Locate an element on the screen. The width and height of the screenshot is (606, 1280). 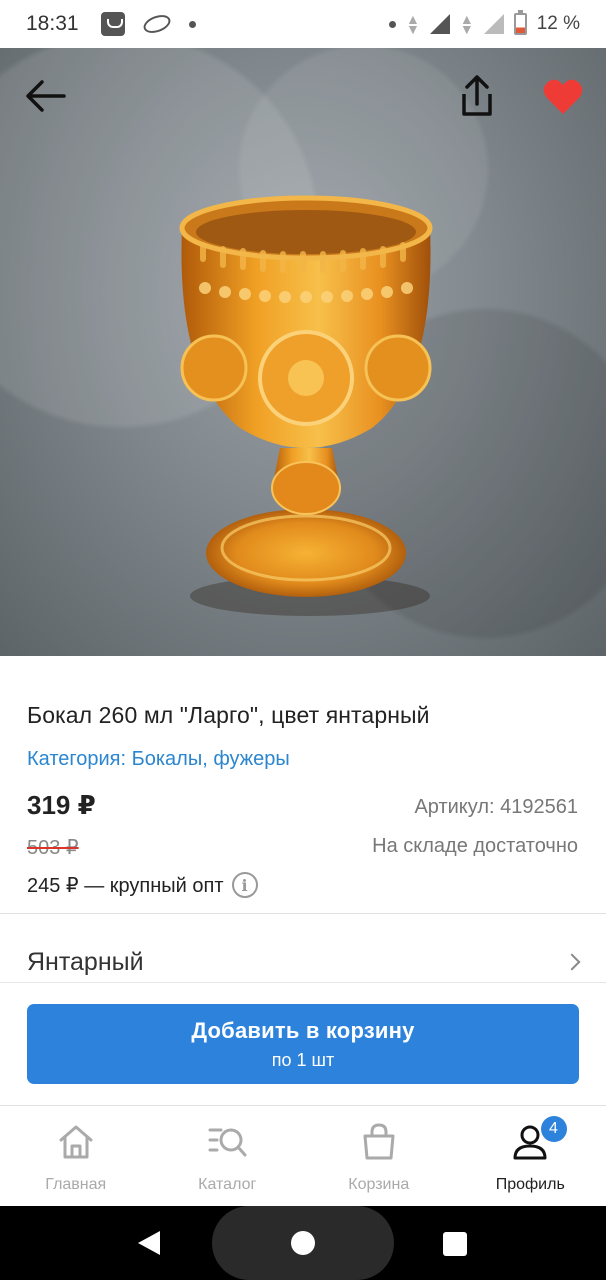
info-icon: i is located at coordinates (244, 885).